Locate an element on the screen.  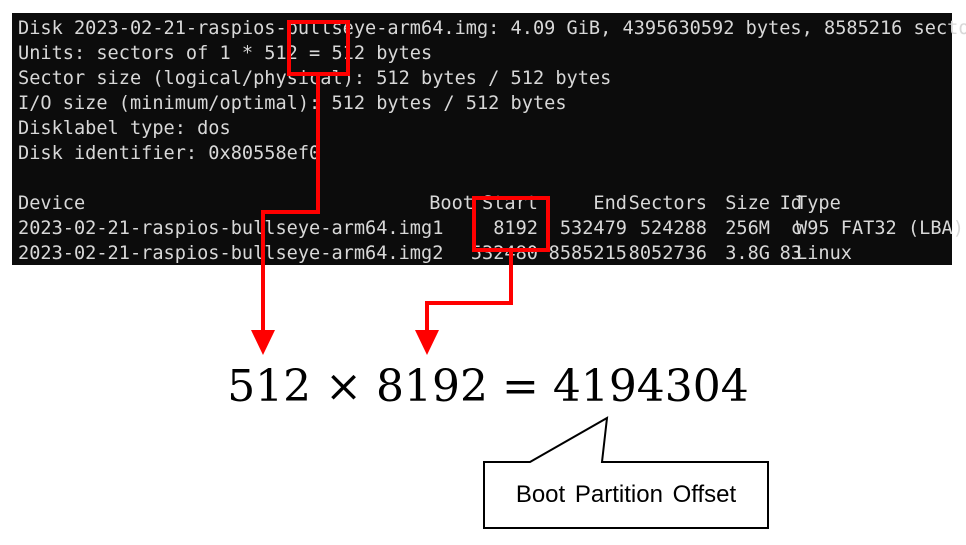
units-line: Units: sectors of 1 * 512 = 512 bytes is located at coordinates (225, 53).